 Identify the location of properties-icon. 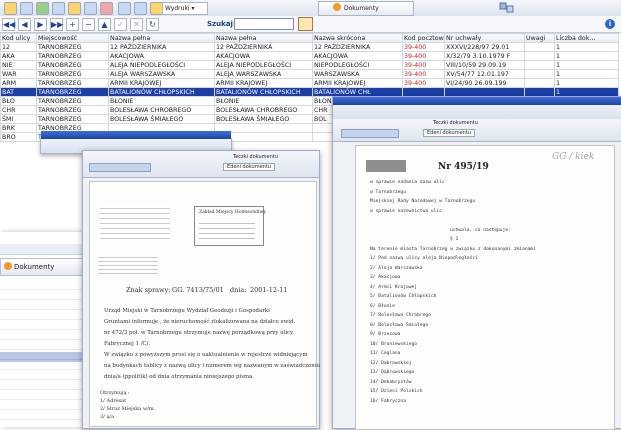
(74, 8).